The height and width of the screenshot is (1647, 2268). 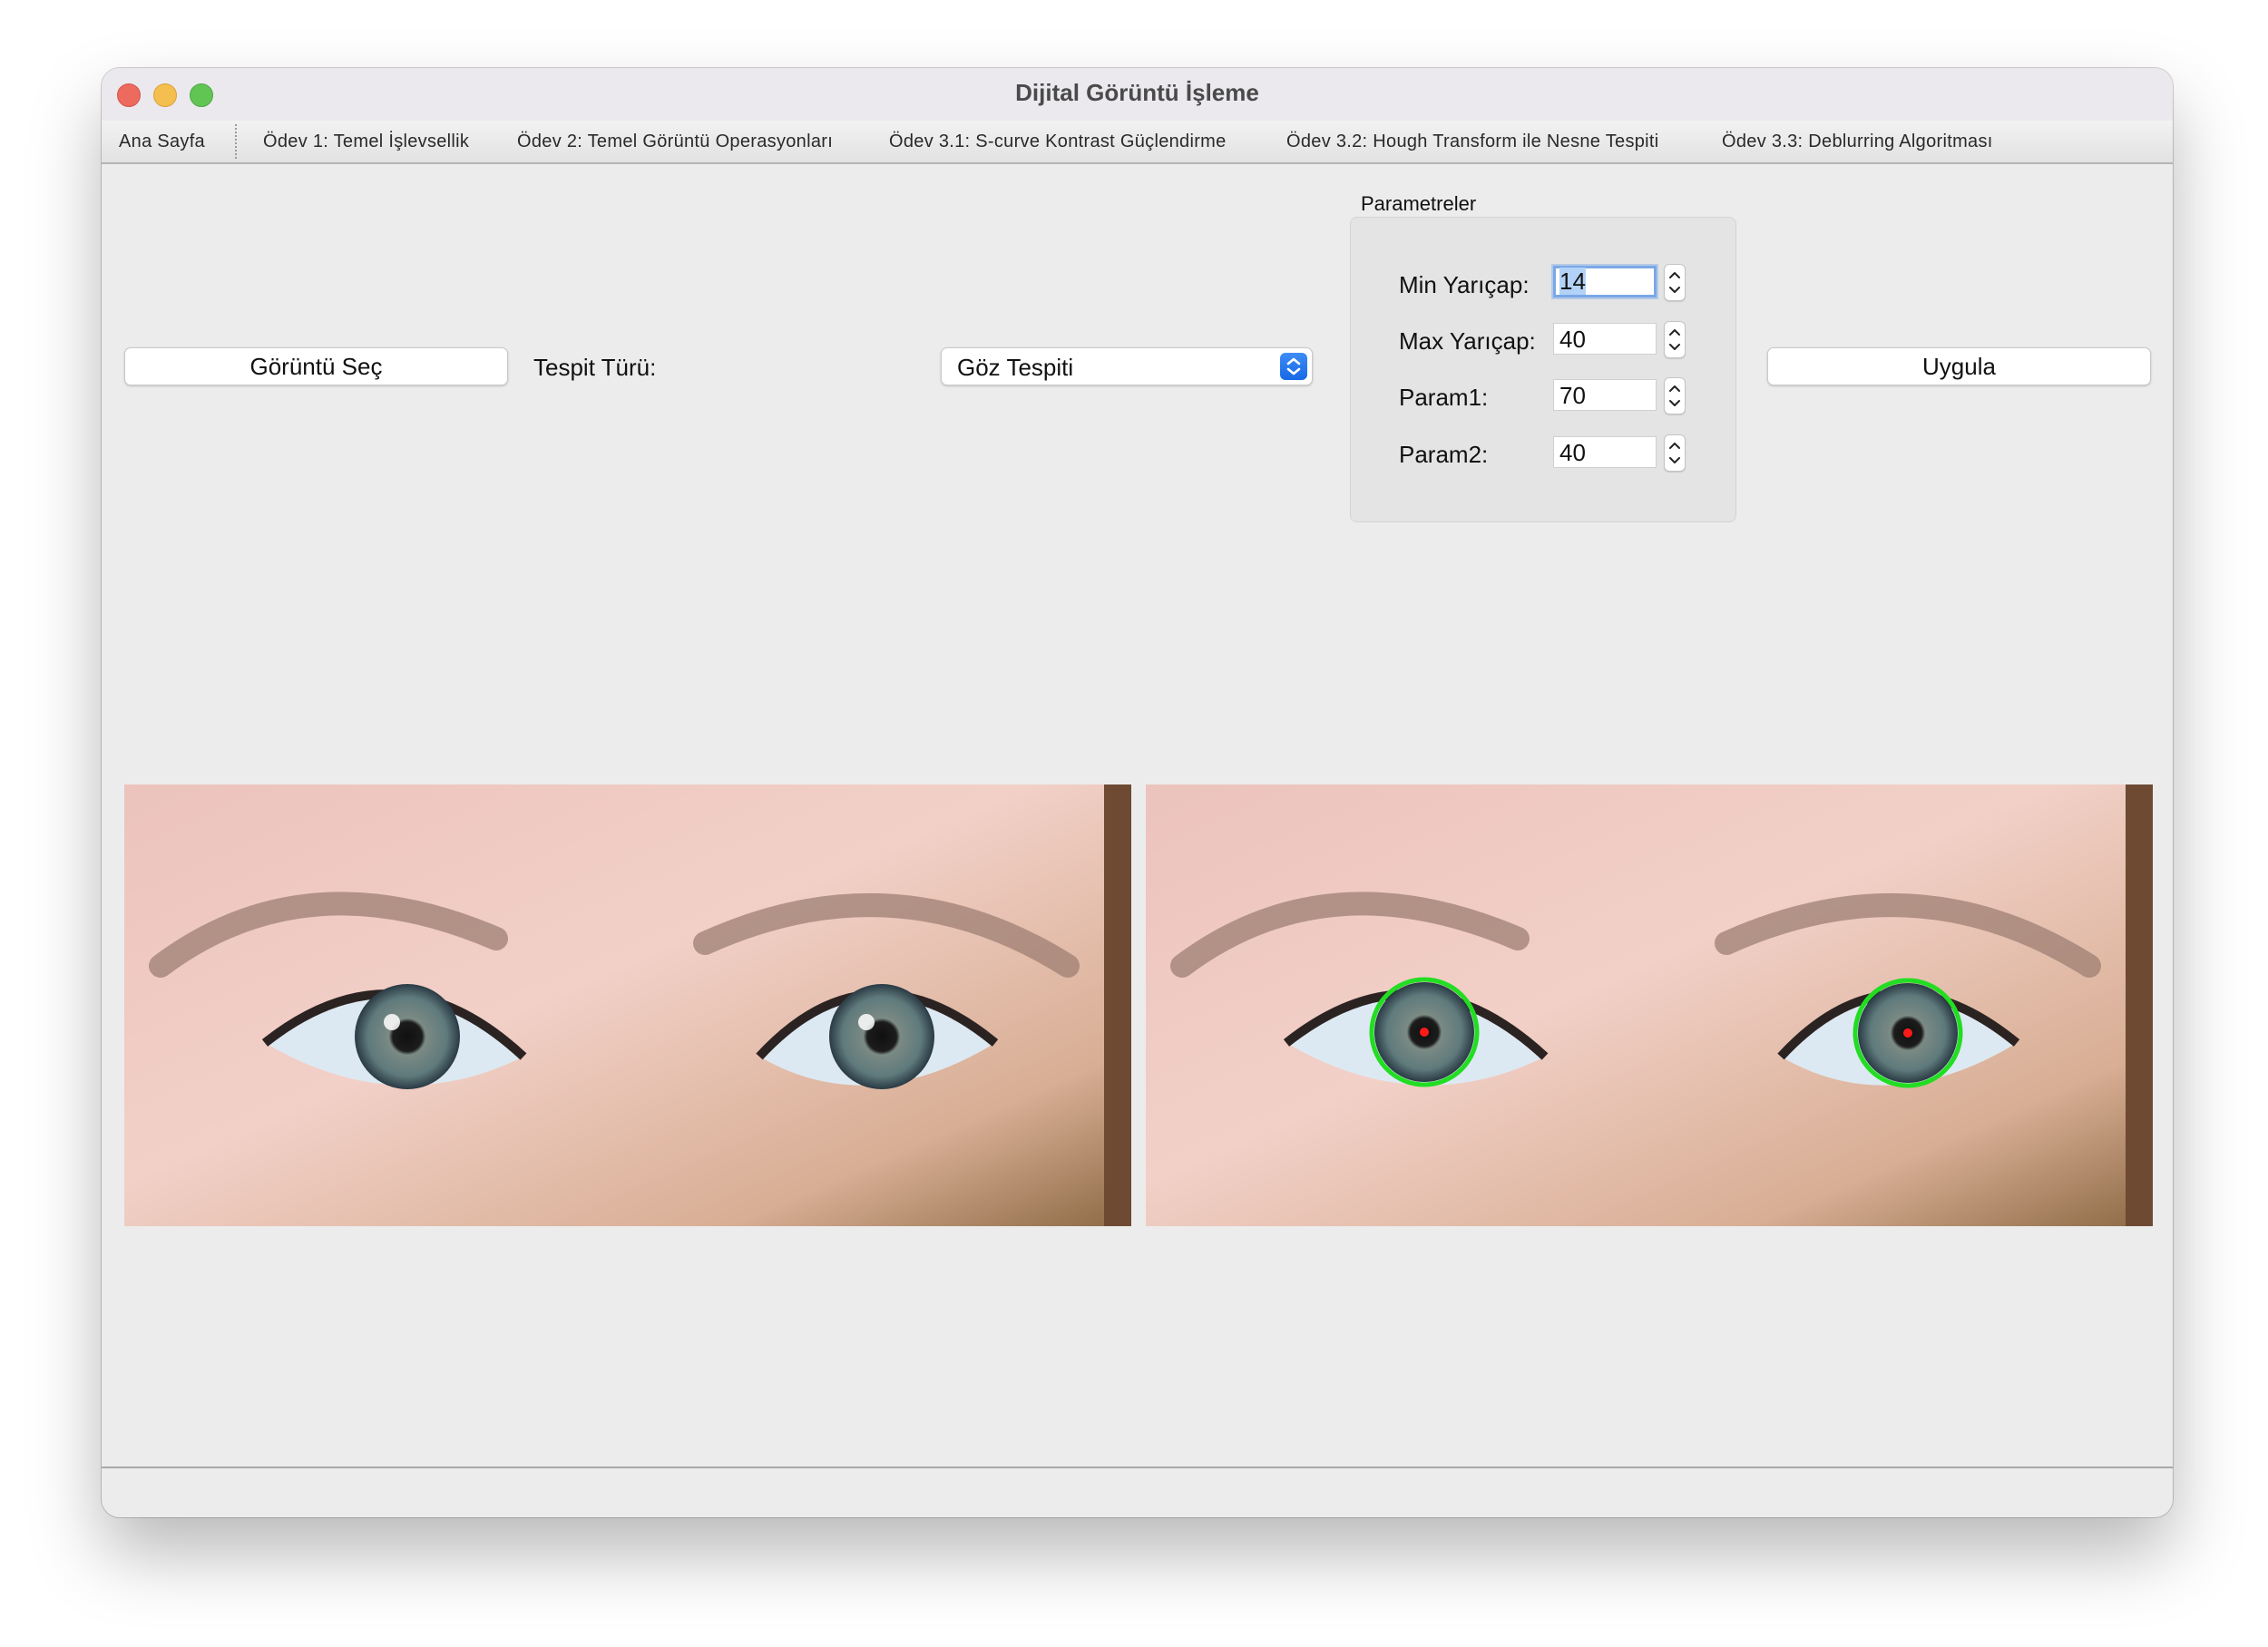 I want to click on param1-stepper, so click(x=1675, y=395).